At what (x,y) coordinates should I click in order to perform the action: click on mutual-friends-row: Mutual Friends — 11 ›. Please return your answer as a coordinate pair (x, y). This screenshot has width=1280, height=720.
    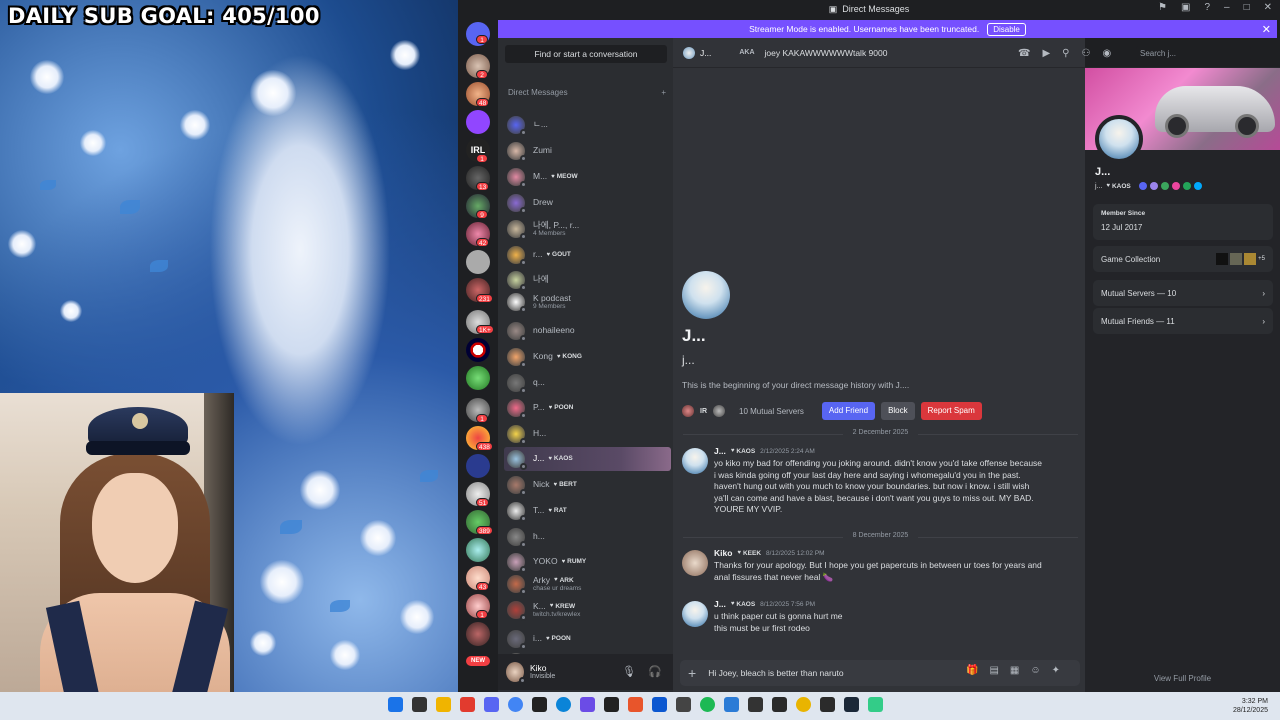
    Looking at the image, I should click on (1183, 321).